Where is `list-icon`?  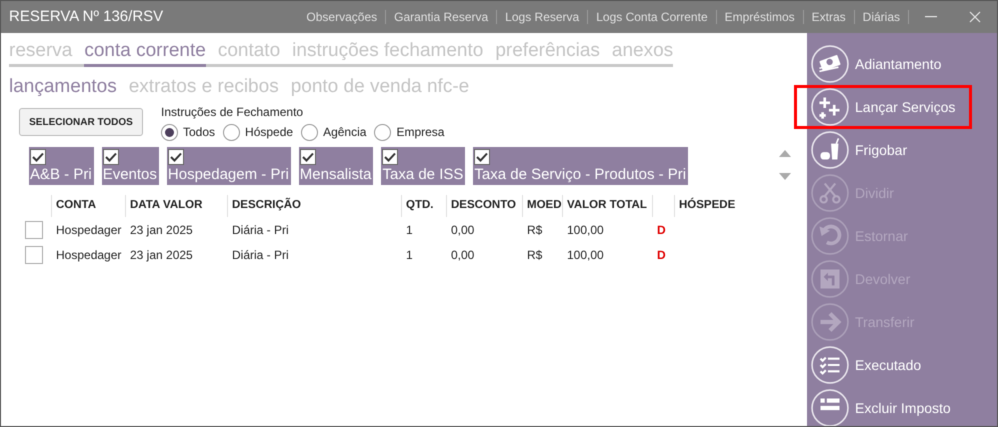 list-icon is located at coordinates (830, 407).